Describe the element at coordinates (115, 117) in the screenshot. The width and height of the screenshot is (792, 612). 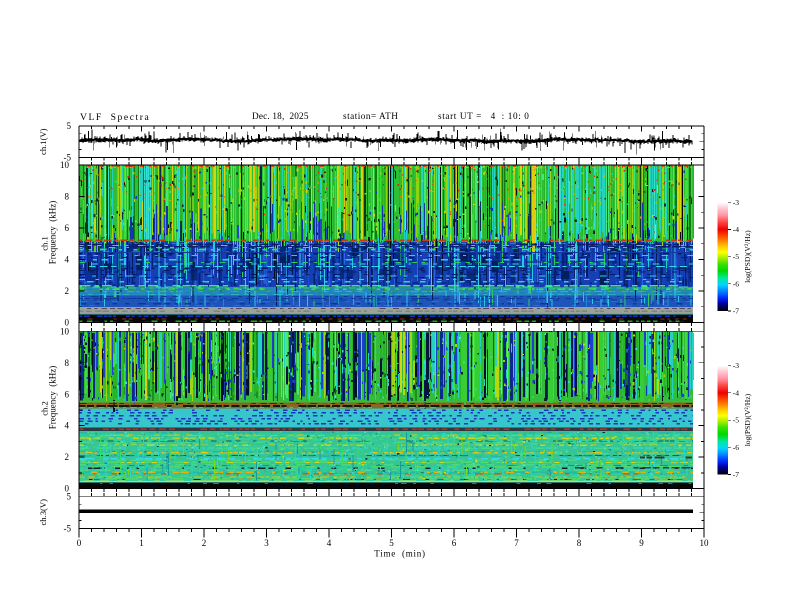
I see `svg-text: VLF Spectra` at that location.